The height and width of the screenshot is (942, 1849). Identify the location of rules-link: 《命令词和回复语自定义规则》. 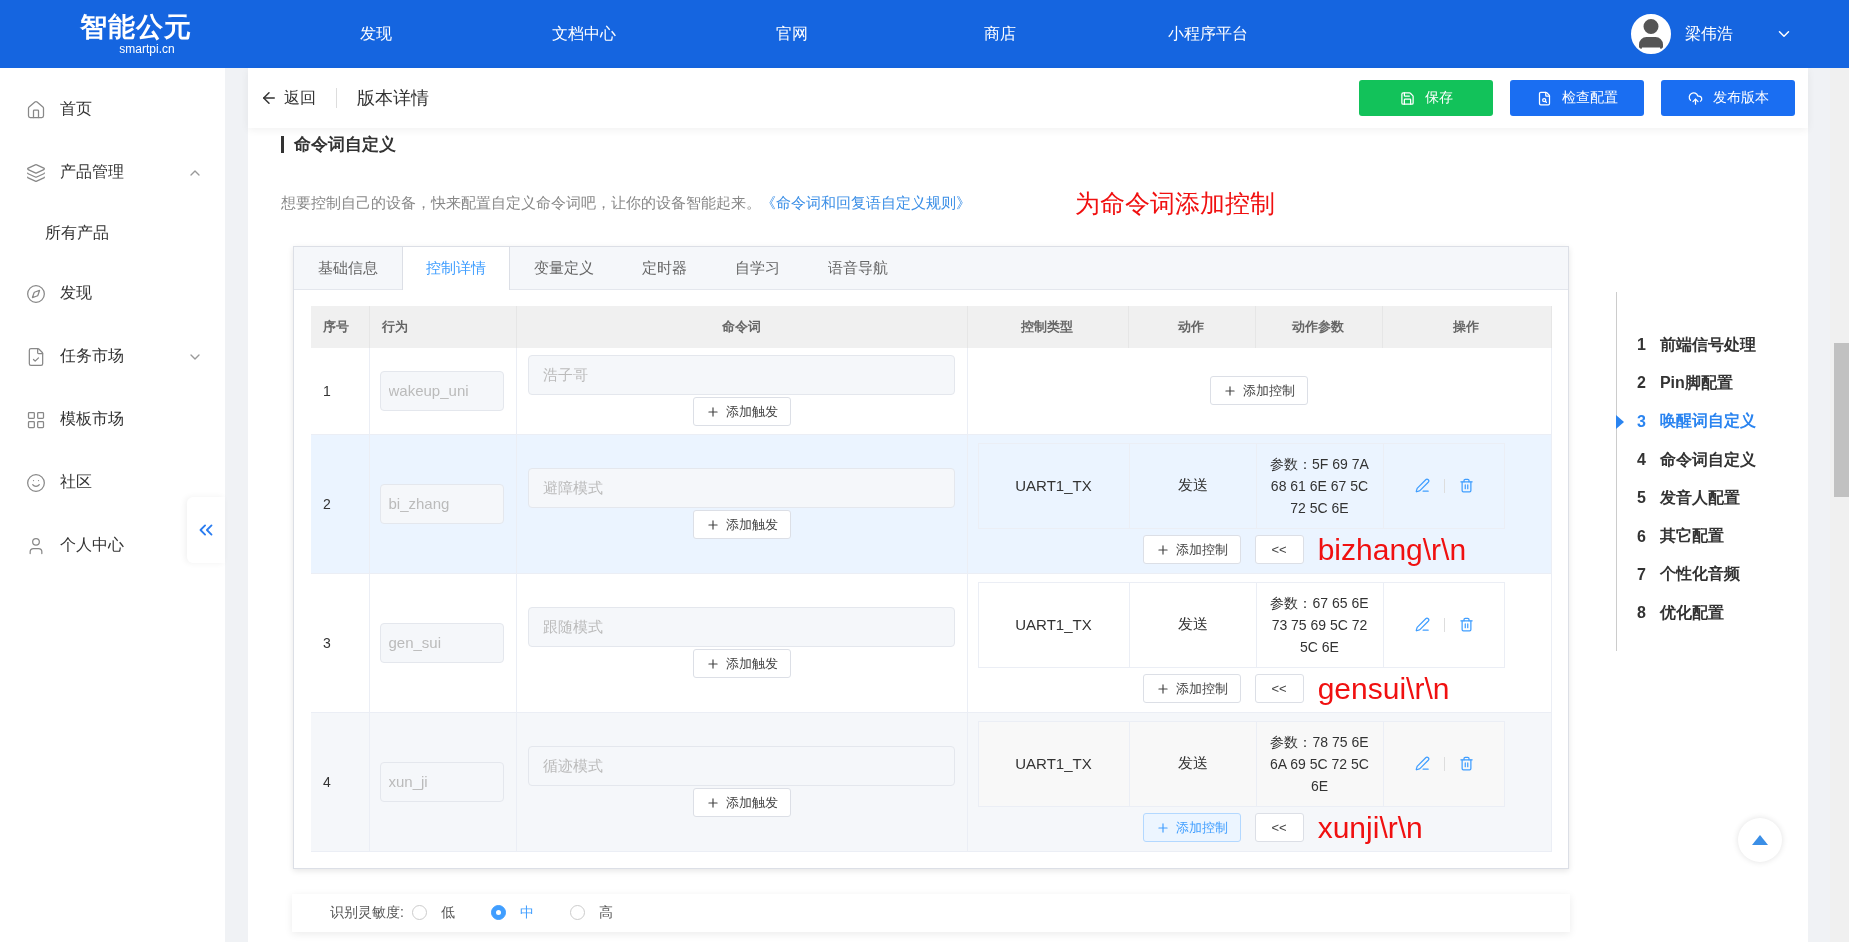
(866, 202).